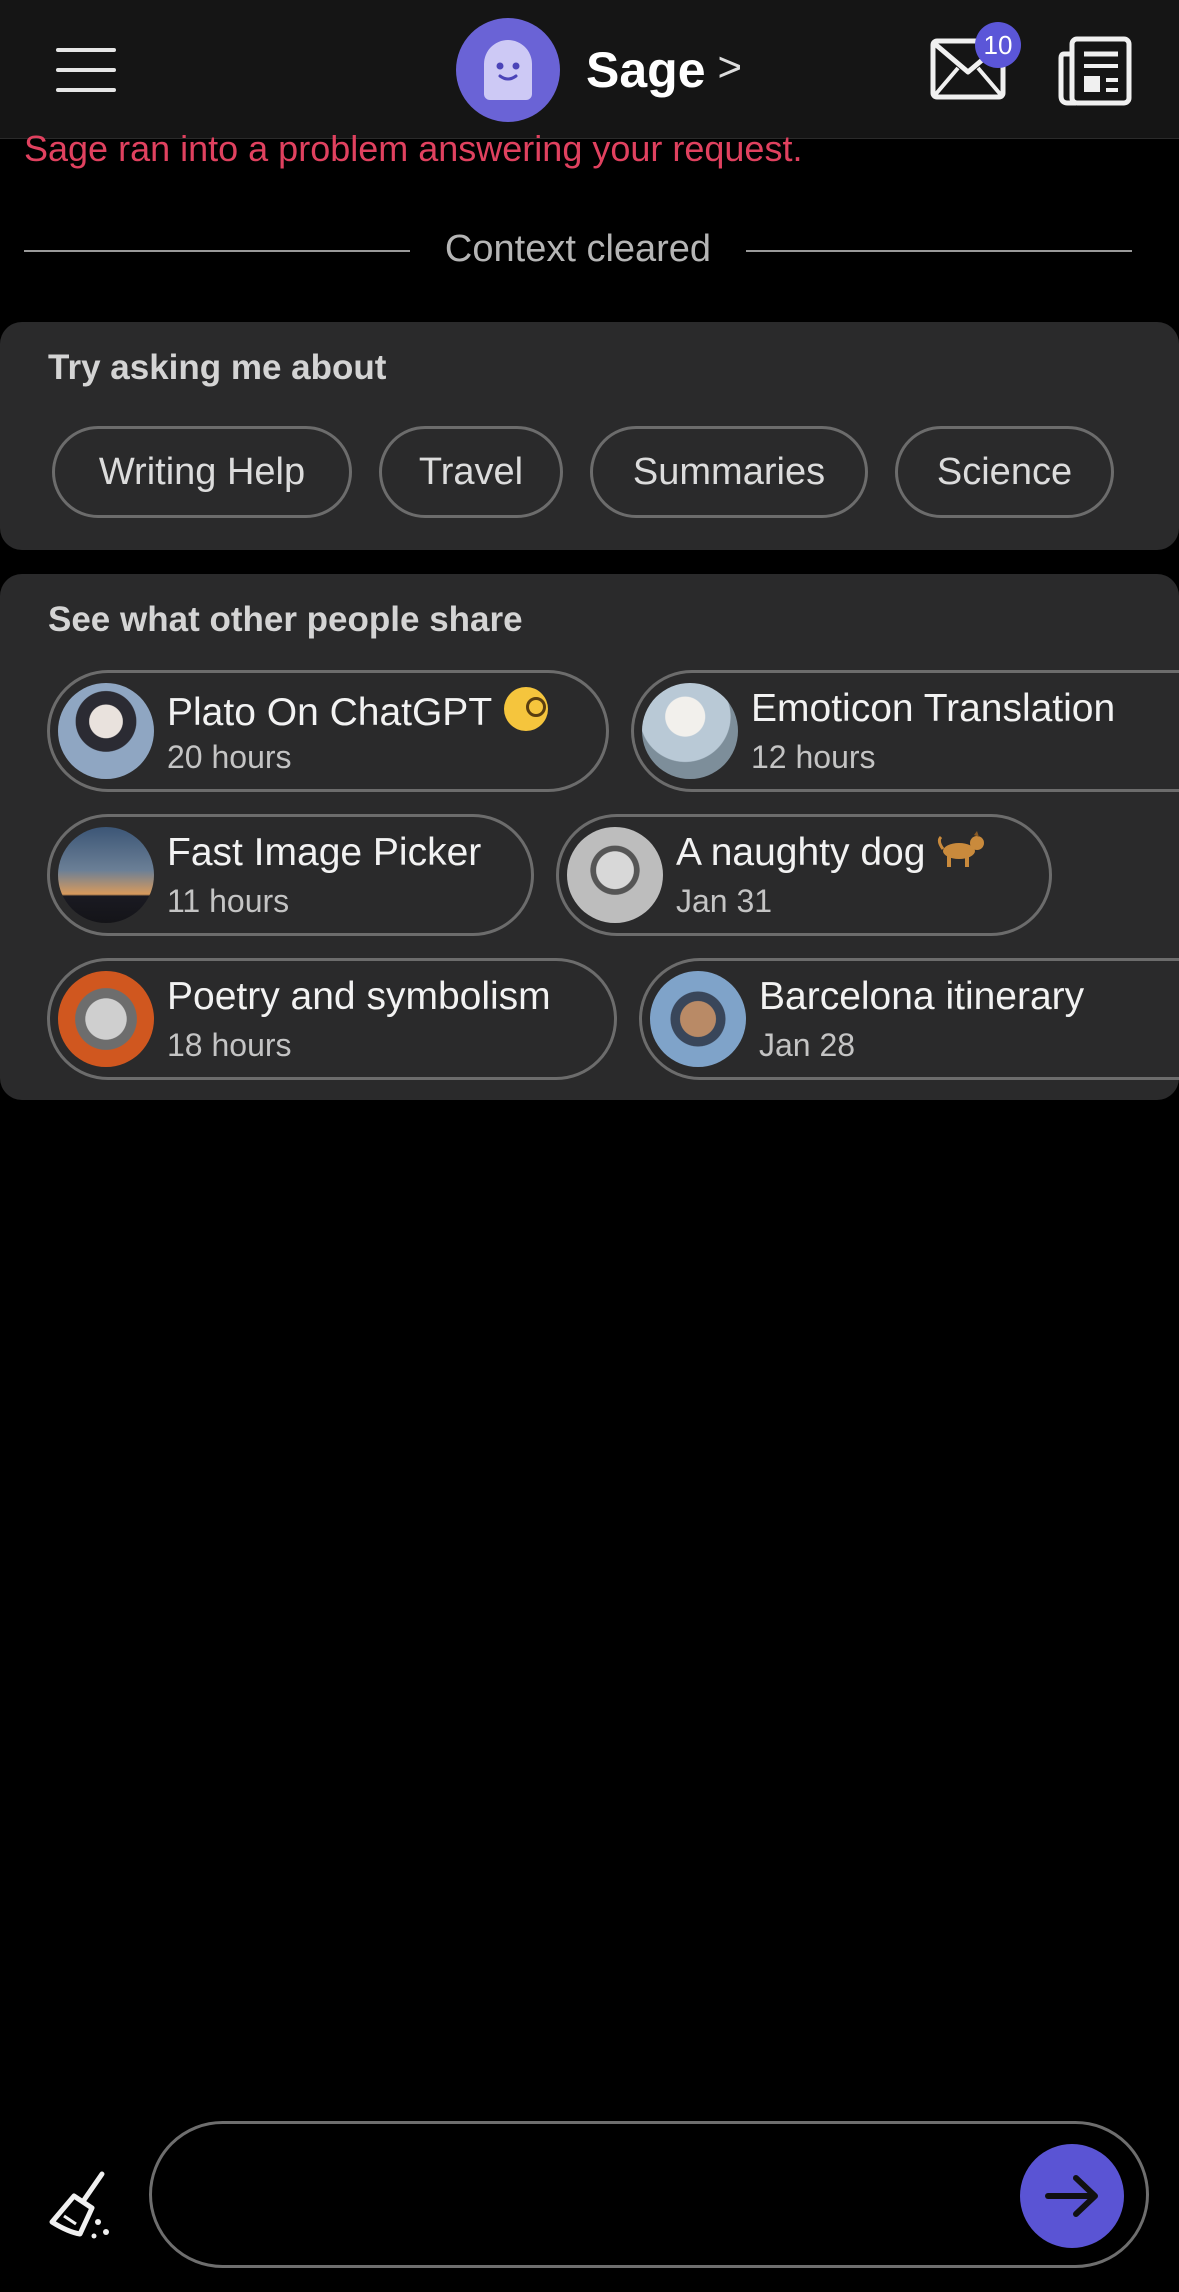  What do you see at coordinates (1004, 472) in the screenshot?
I see `suggestion-chip-science: Science` at bounding box center [1004, 472].